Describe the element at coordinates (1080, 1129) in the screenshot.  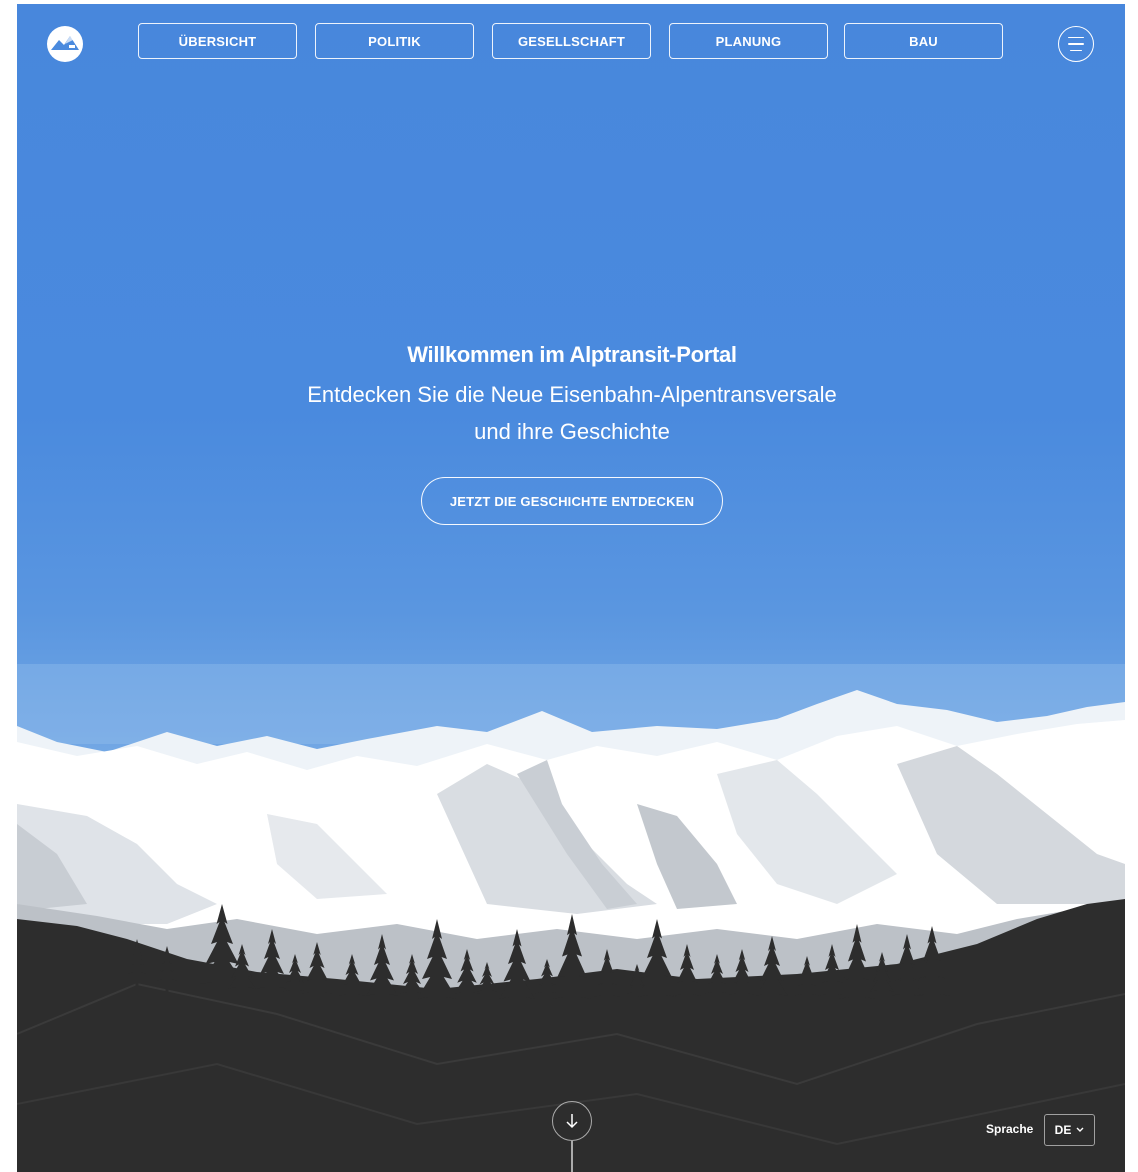
I see `chevron-down-icon` at that location.